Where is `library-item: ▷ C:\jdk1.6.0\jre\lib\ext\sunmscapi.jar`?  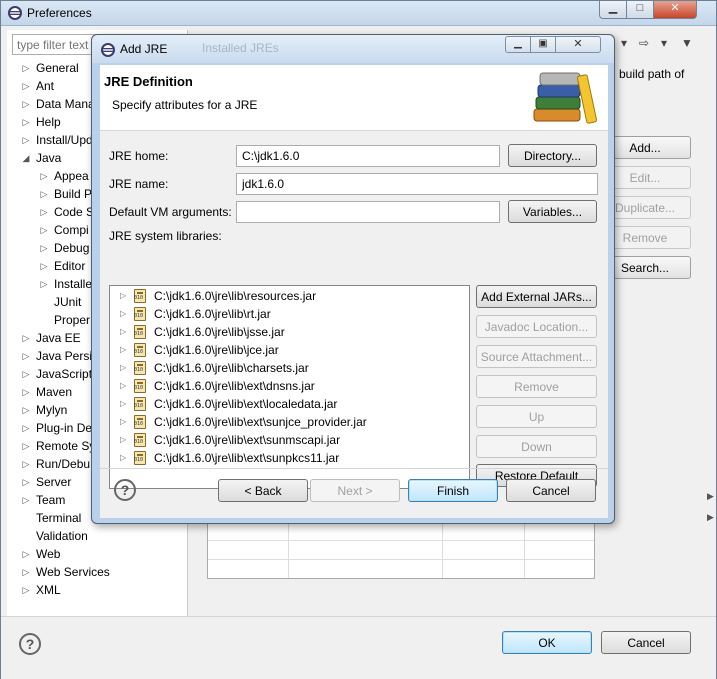 library-item: ▷ C:\jdk1.6.0\jre\lib\ext\sunmscapi.jar is located at coordinates (289, 440).